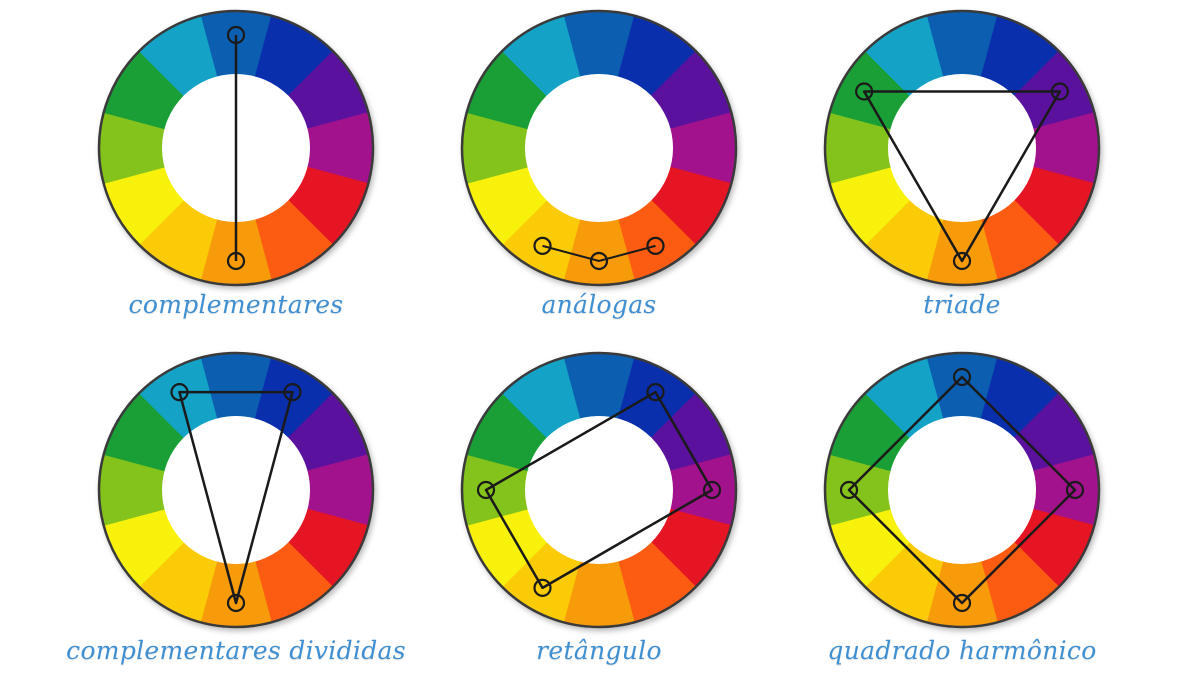 This screenshot has width=1200, height=675. Describe the element at coordinates (599, 304) in the screenshot. I see `caption-analogas: análogas` at that location.